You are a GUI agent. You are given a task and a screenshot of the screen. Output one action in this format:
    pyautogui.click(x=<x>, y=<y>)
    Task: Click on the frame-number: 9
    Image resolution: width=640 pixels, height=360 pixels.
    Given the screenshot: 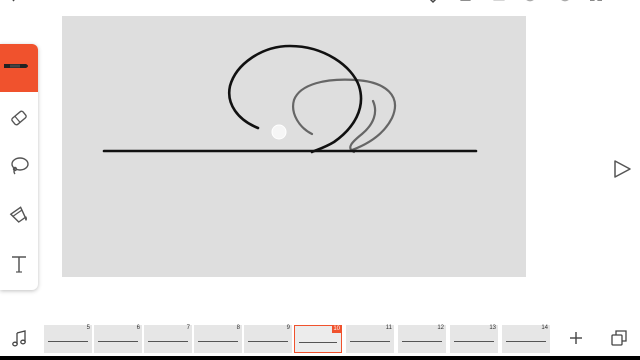 What is the action you would take?
    pyautogui.click(x=288, y=328)
    